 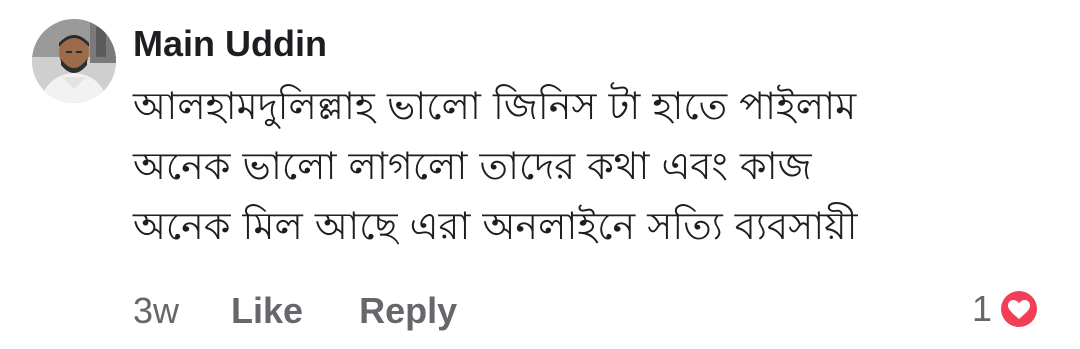 I want to click on avatar, so click(x=74, y=61).